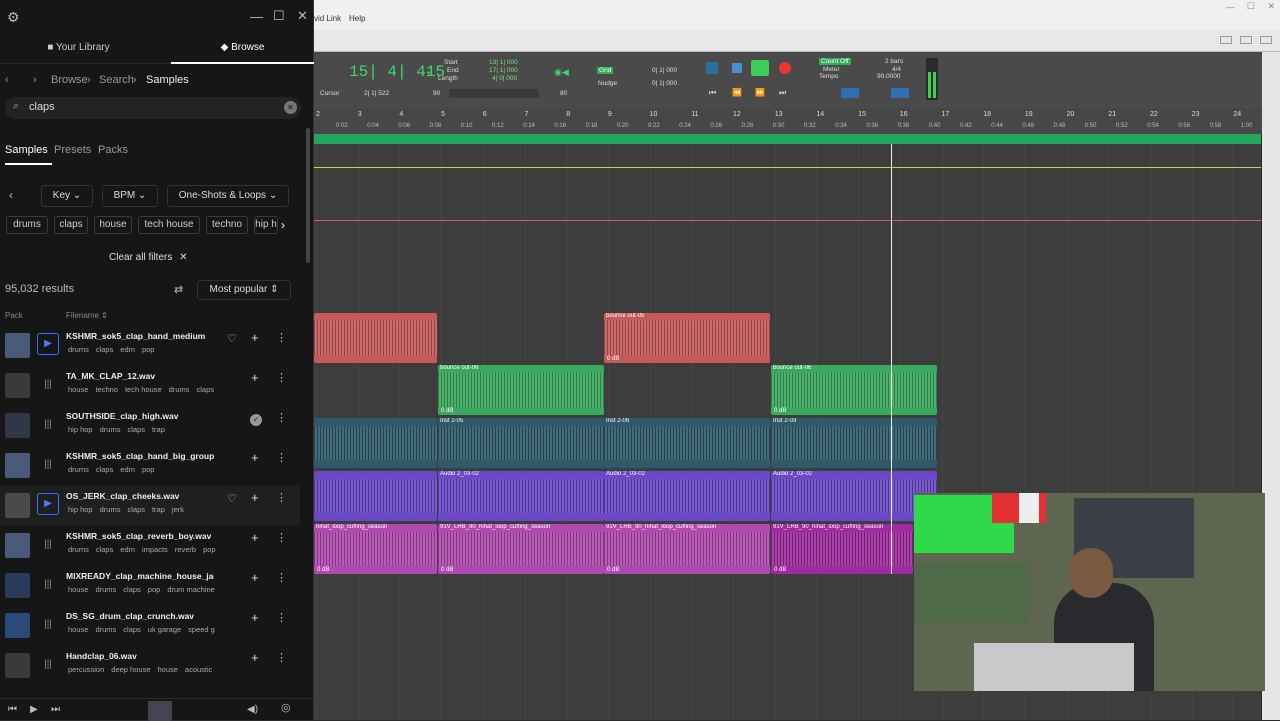 The height and width of the screenshot is (721, 1280). Describe the element at coordinates (1246, 40) in the screenshot. I see `window-control-icon` at that location.